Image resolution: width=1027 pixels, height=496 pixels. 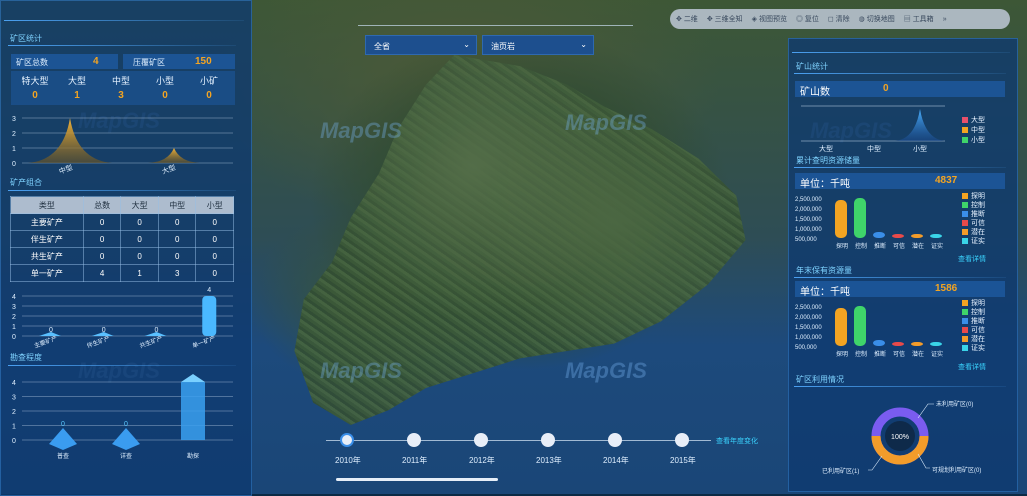 What do you see at coordinates (98, 342) in the screenshot?
I see `x-label: 伴生矿产` at bounding box center [98, 342].